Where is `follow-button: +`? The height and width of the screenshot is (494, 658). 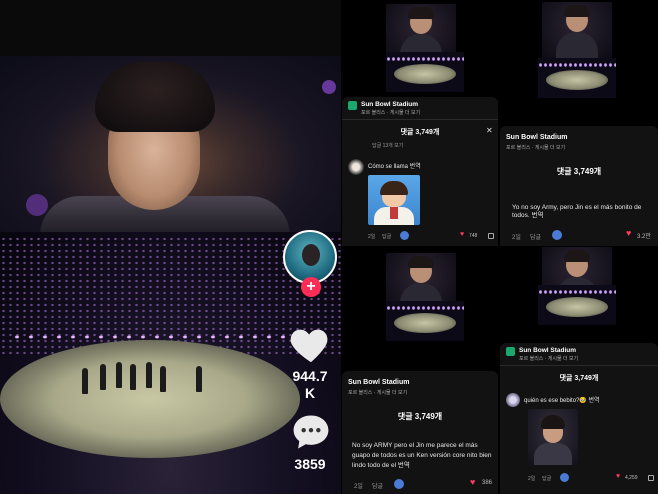 follow-button: + is located at coordinates (311, 287).